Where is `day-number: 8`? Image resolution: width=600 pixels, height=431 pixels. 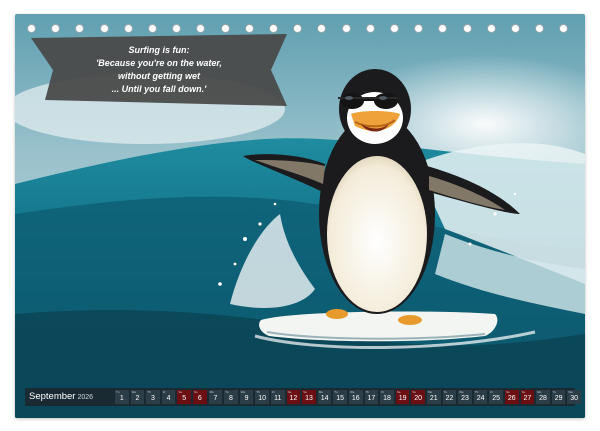 day-number: 8 is located at coordinates (231, 398).